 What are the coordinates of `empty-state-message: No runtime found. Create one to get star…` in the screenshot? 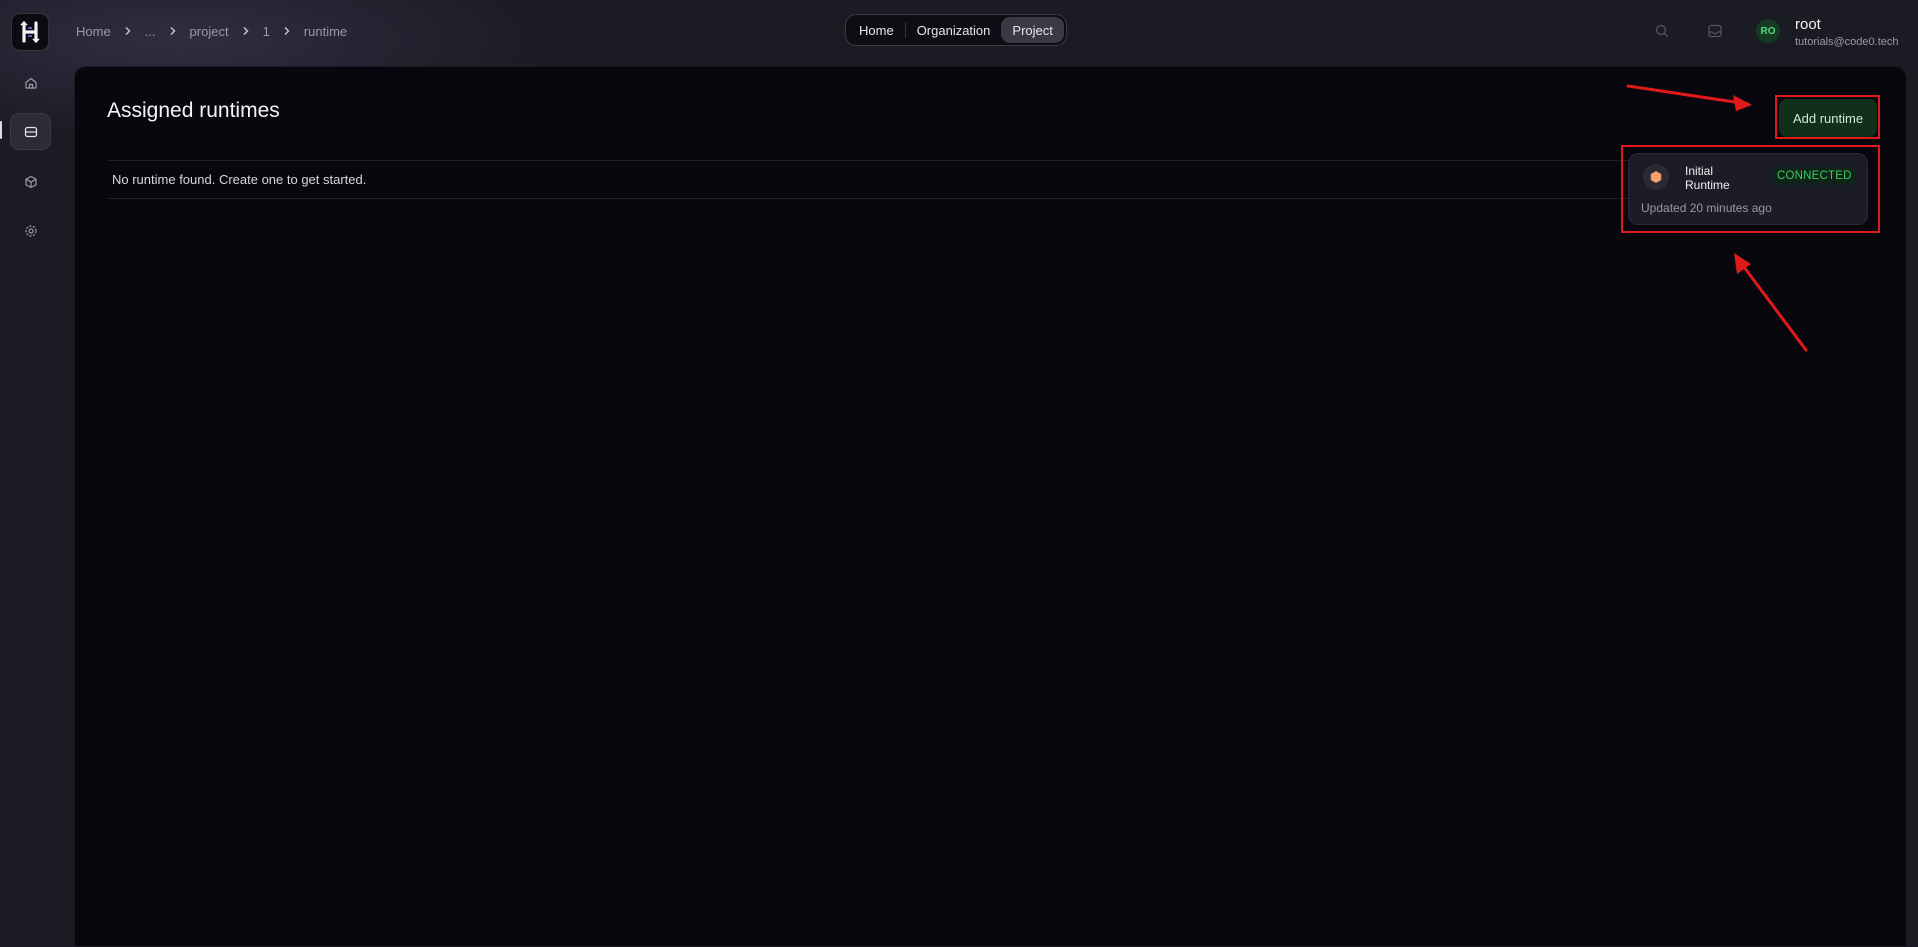 It's located at (239, 179).